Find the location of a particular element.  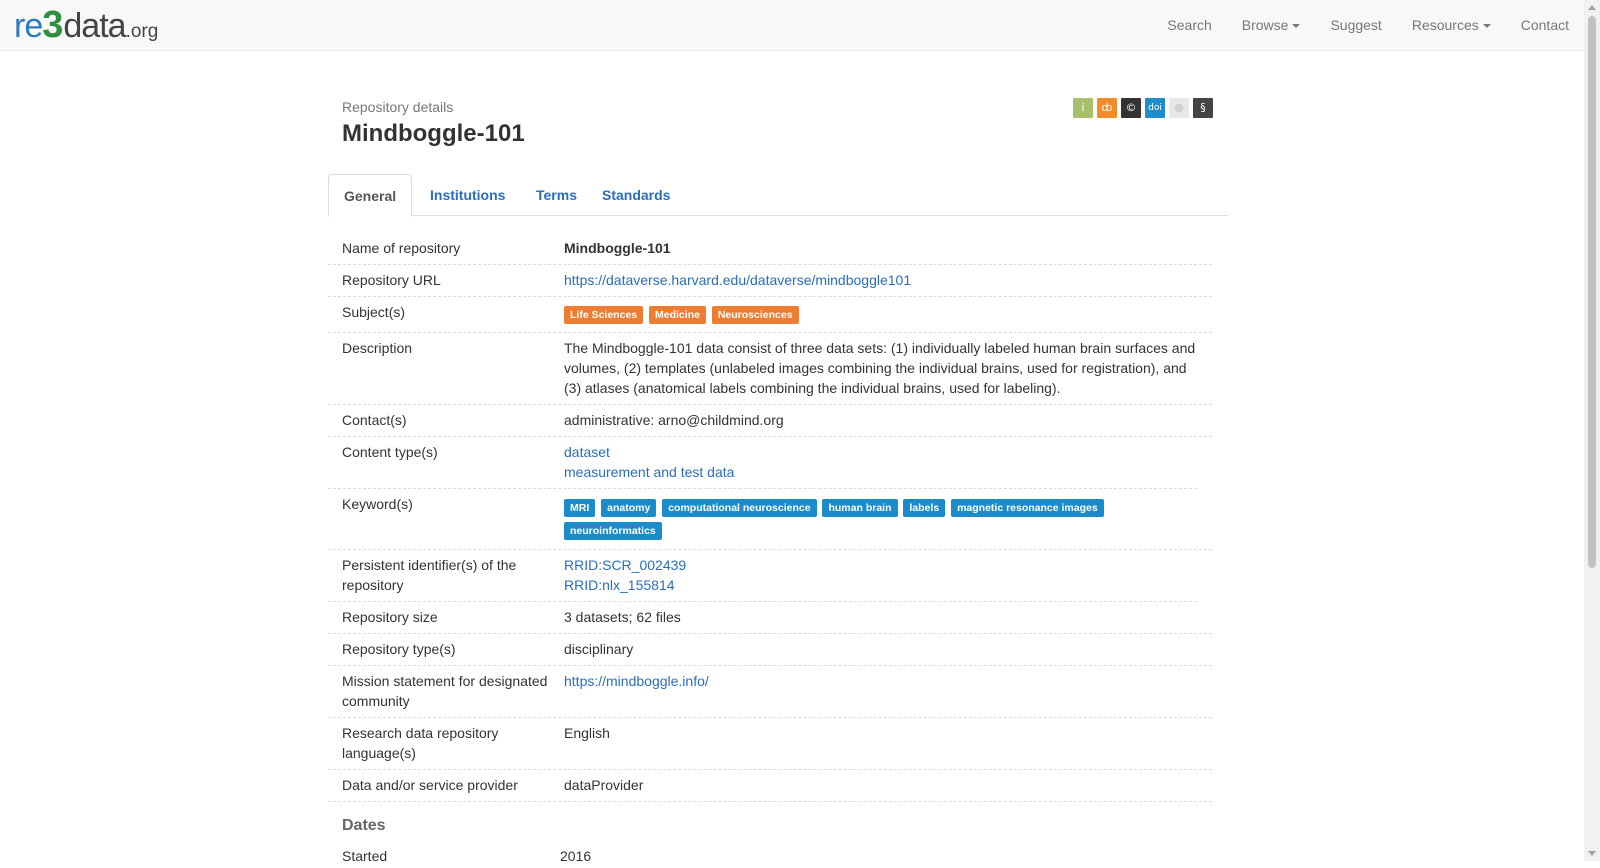

nav-suggest-label: Suggest is located at coordinates (1356, 25).